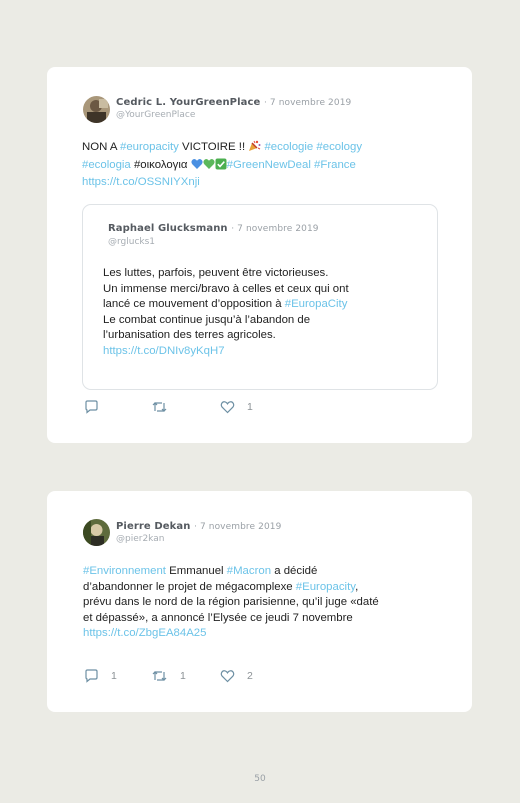  I want to click on tweet-author: Pierre Dekan · 7 novembre 2019, so click(198, 526).